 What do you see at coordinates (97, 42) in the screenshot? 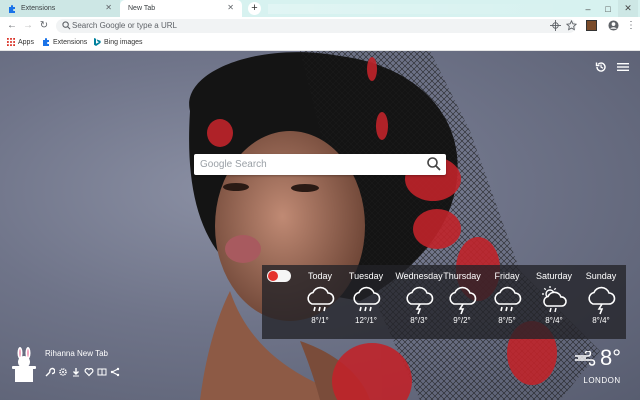
I see `bing-icon` at bounding box center [97, 42].